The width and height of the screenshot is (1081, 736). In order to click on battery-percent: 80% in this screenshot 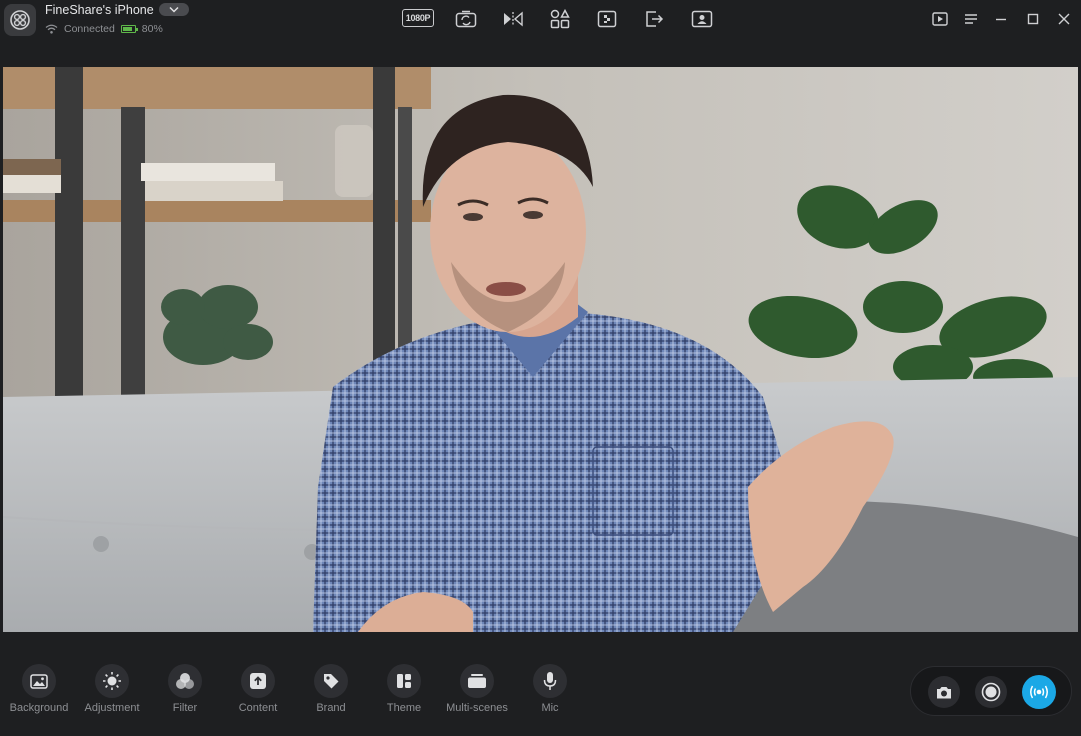, I will do `click(152, 29)`.